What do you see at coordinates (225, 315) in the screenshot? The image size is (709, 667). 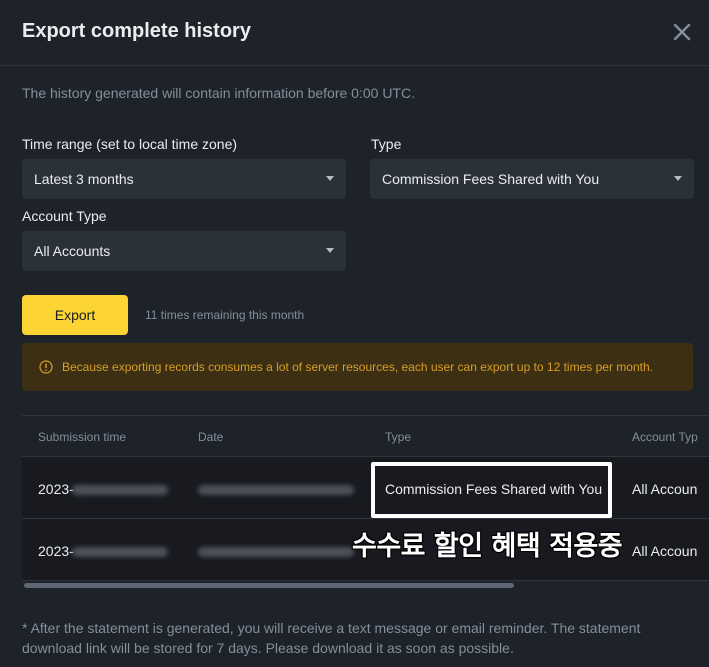 I see `remaining-count: 11 times remaining this month` at bounding box center [225, 315].